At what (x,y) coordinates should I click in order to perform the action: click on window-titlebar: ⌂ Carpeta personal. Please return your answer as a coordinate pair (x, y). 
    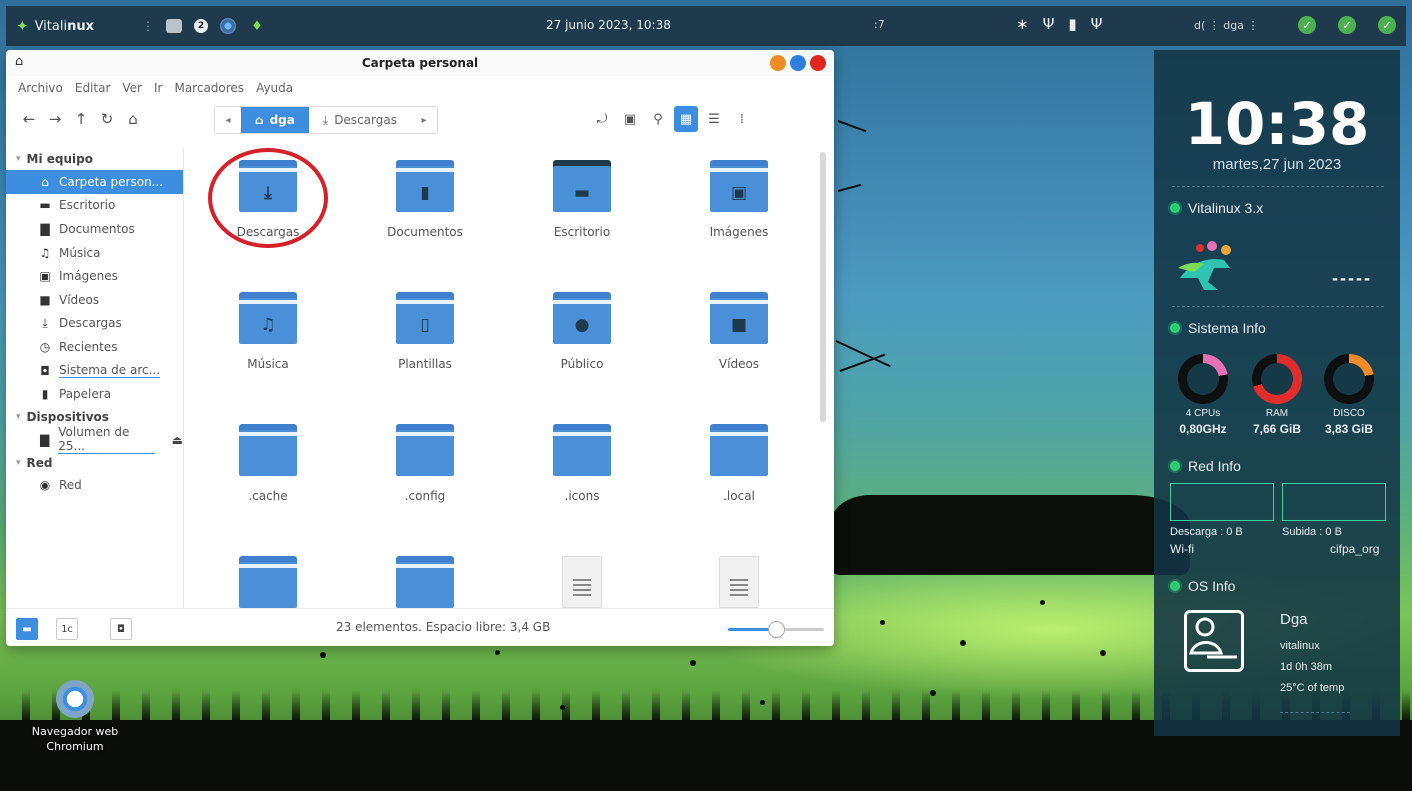
    Looking at the image, I should click on (420, 63).